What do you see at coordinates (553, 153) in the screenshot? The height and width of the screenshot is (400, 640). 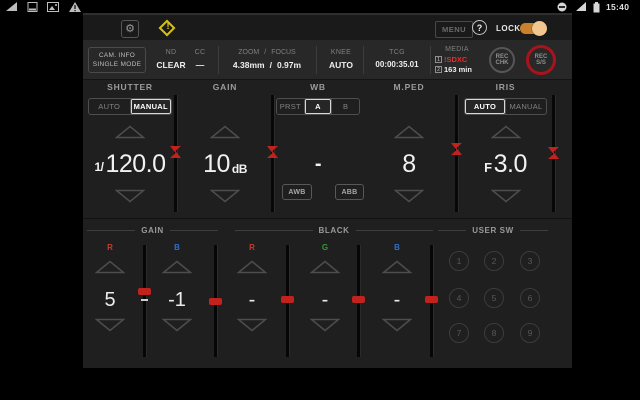 I see `iris-slider` at bounding box center [553, 153].